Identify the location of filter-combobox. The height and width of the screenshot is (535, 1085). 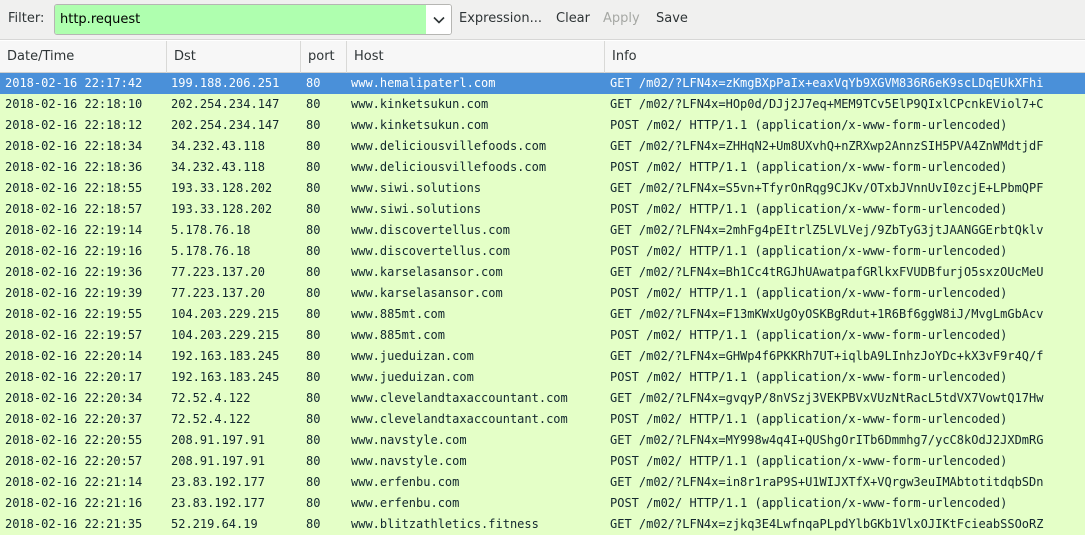
(253, 19).